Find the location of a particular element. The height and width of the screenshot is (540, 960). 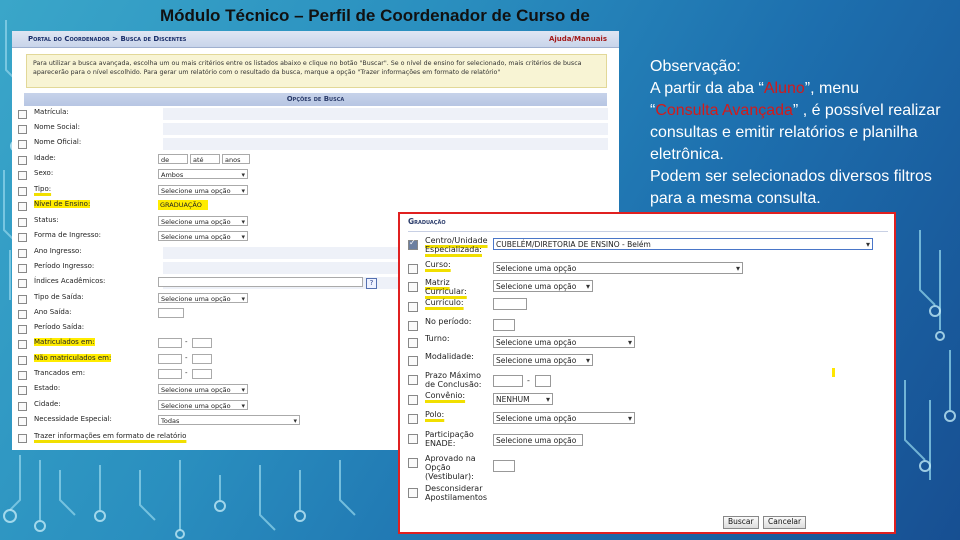

min-deadline-input is located at coordinates (508, 381).